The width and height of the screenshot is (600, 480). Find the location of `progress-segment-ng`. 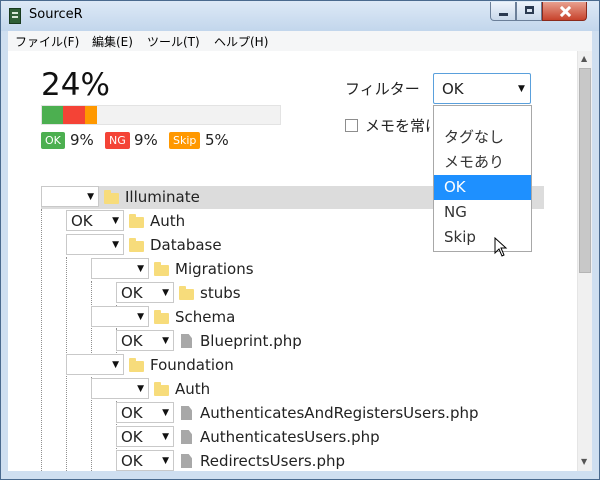

progress-segment-ng is located at coordinates (74, 115).